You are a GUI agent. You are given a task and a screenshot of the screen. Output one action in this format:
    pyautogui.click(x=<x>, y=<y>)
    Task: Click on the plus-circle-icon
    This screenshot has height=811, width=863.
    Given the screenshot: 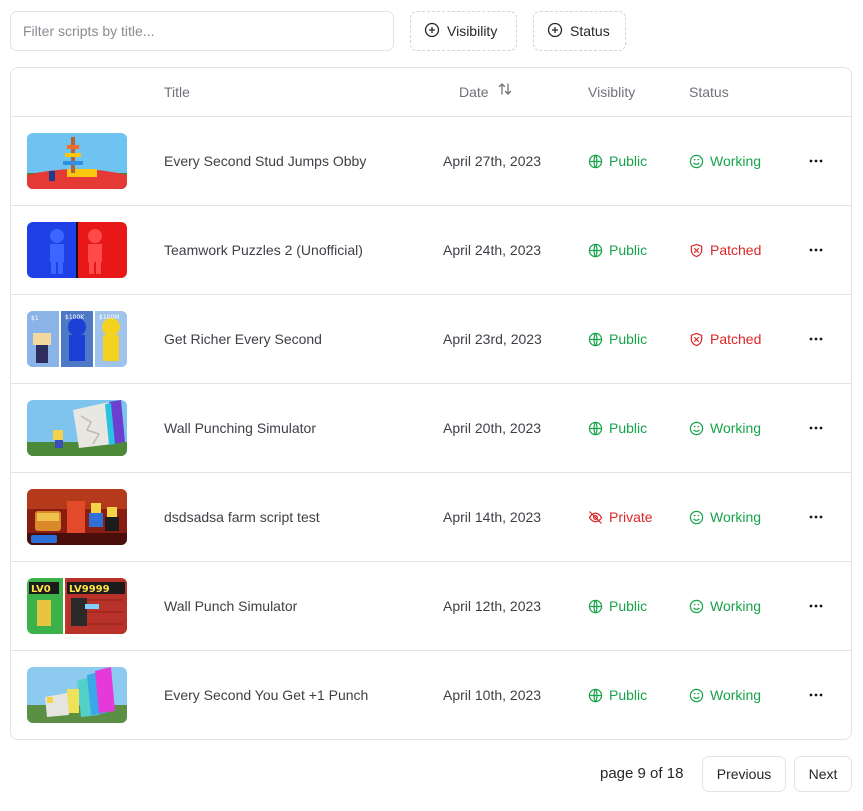 What is the action you would take?
    pyautogui.click(x=555, y=31)
    